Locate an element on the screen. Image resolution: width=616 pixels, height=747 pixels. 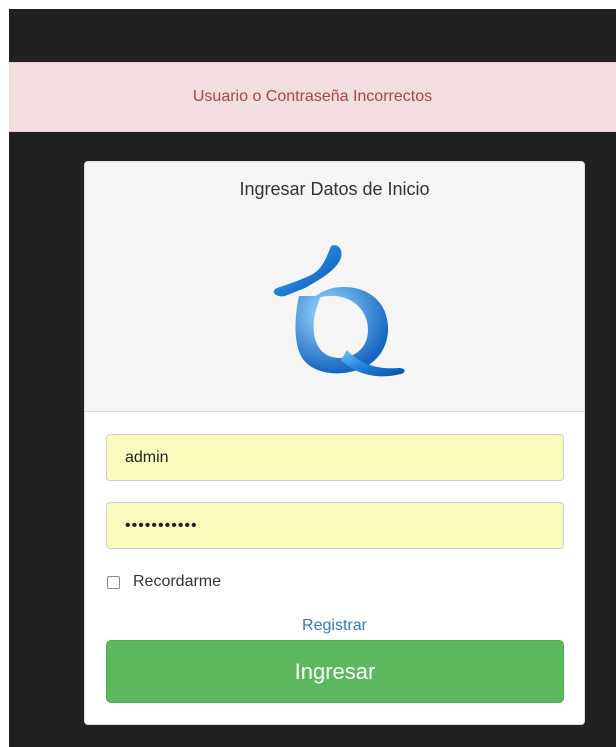
error-alert-message: Usuario o Contraseña Incorrectos is located at coordinates (312, 96).